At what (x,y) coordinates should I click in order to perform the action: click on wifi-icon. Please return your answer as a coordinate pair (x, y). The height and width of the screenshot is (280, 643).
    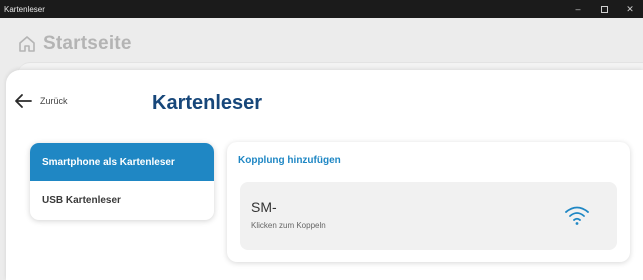
    Looking at the image, I should click on (577, 215).